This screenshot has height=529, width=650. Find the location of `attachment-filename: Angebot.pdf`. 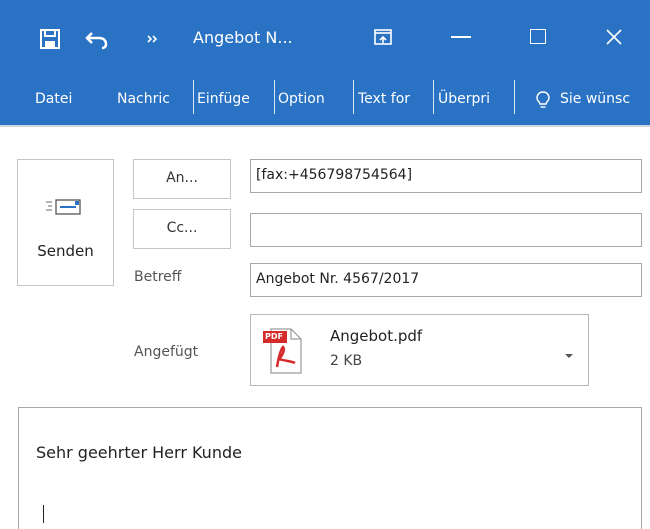

attachment-filename: Angebot.pdf is located at coordinates (376, 336).